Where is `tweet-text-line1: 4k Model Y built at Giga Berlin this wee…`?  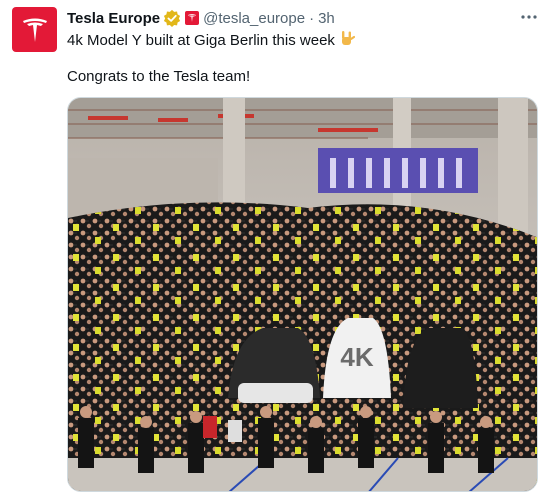 tweet-text-line1: 4k Model Y built at Giga Berlin this wee… is located at coordinates (211, 40).